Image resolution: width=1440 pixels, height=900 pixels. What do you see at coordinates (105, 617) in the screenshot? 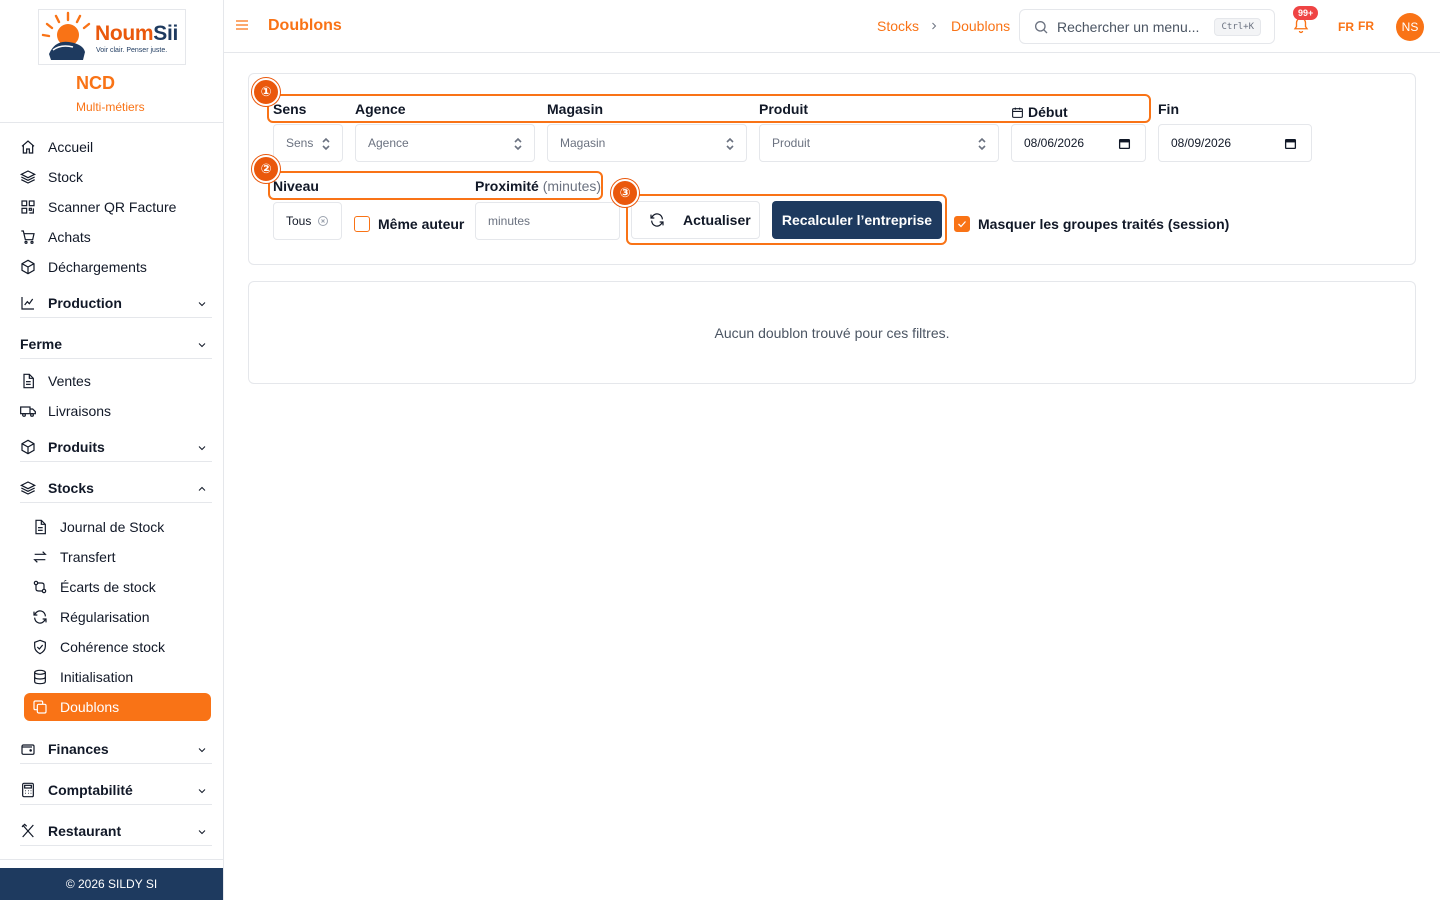
I see `sidebar-item-label: Régularisation` at bounding box center [105, 617].